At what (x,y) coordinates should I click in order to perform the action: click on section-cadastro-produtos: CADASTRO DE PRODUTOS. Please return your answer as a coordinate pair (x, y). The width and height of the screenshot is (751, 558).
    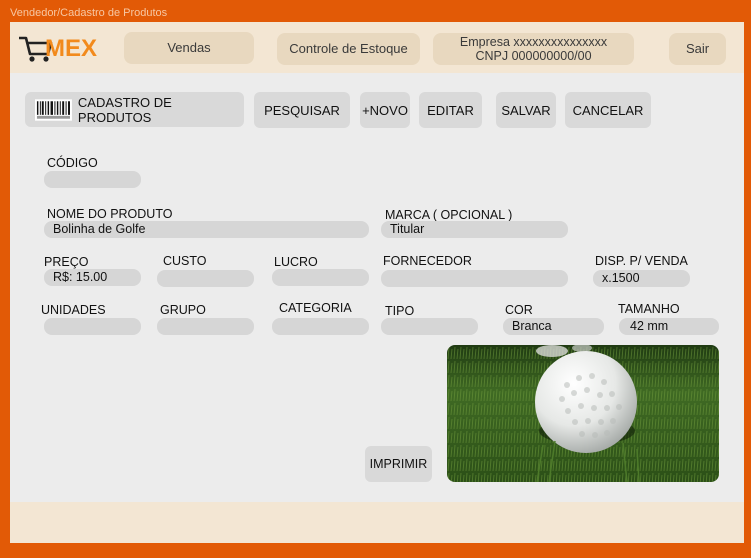
    Looking at the image, I should click on (134, 109).